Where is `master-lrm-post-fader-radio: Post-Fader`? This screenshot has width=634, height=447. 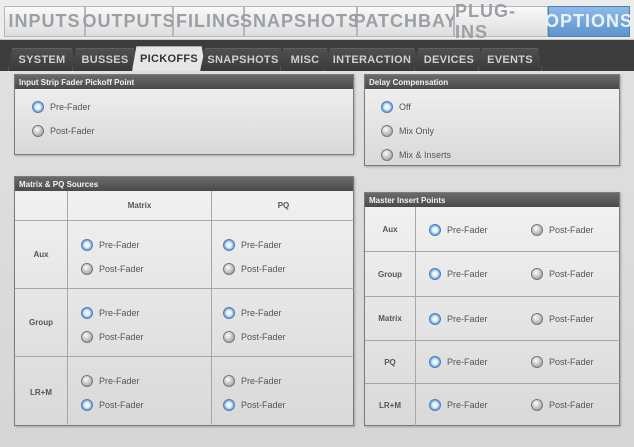 master-lrm-post-fader-radio: Post-Fader is located at coordinates (562, 405).